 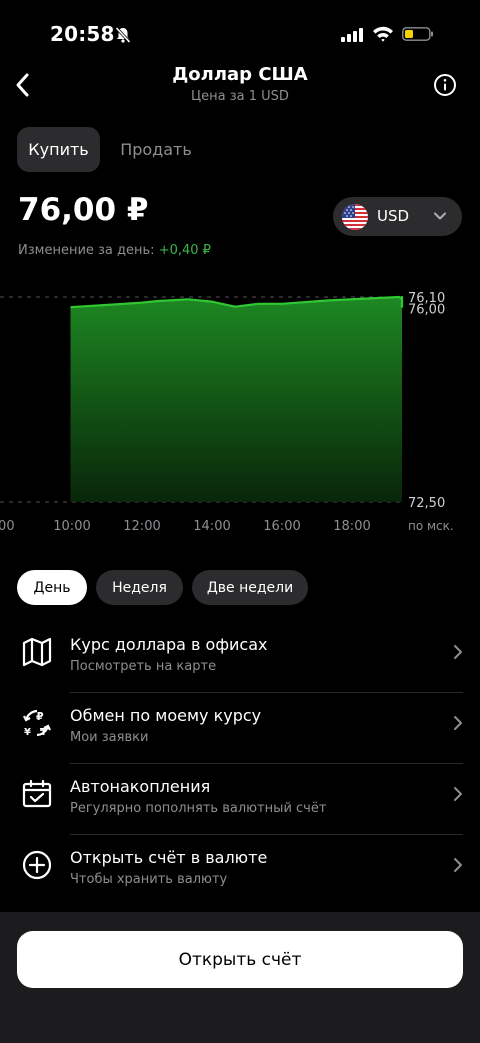 What do you see at coordinates (352, 35) in the screenshot?
I see `cellular-signal-icon` at bounding box center [352, 35].